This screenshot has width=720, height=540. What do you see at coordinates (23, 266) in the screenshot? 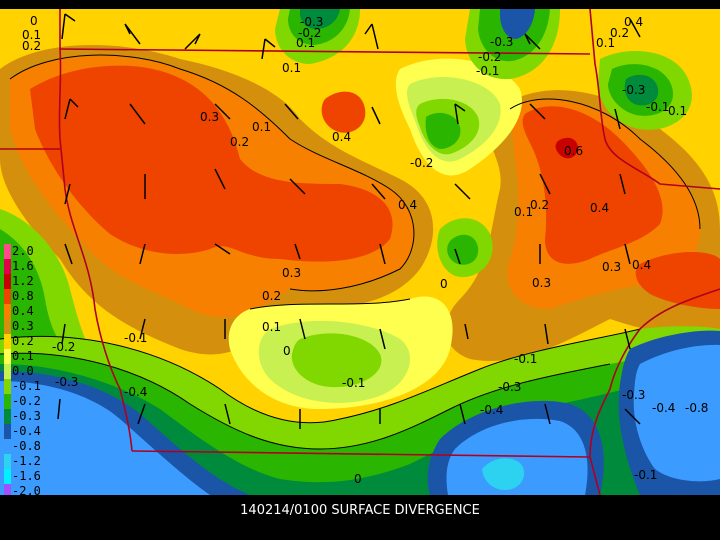
I see `legend-label: 1.6` at bounding box center [23, 266].